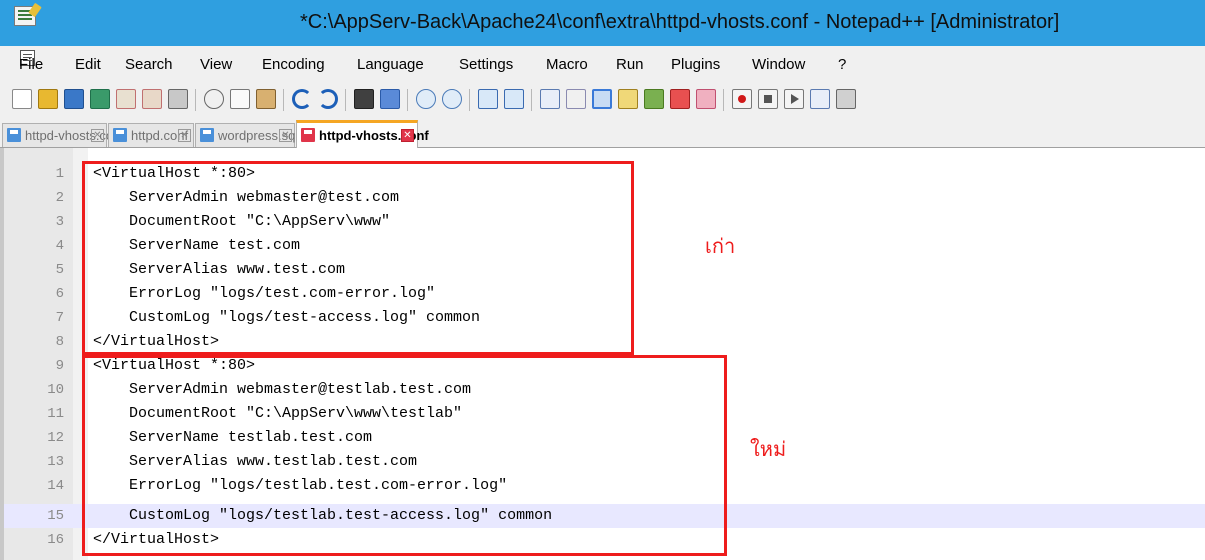 This screenshot has height=560, width=1205. I want to click on line-number: 13, so click(55, 462).